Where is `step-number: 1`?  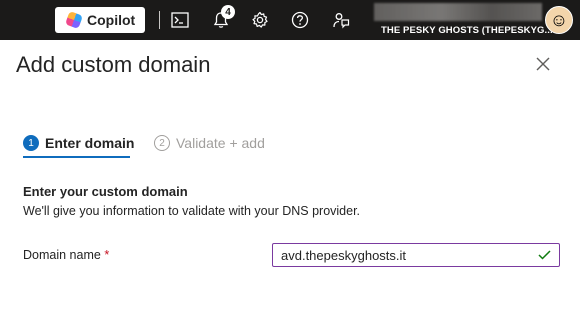 step-number: 1 is located at coordinates (31, 143).